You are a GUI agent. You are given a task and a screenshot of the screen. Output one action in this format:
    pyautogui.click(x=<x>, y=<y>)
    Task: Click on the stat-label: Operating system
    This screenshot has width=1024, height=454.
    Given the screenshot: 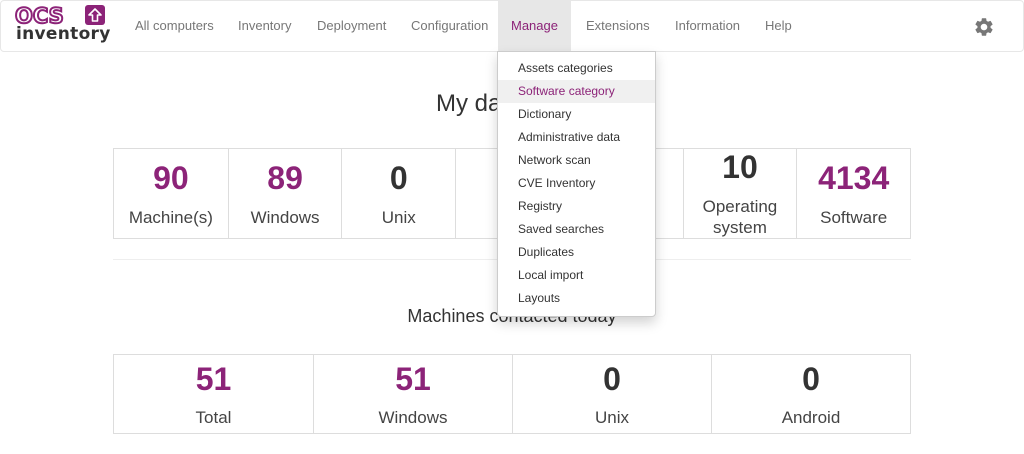 What is the action you would take?
    pyautogui.click(x=740, y=217)
    